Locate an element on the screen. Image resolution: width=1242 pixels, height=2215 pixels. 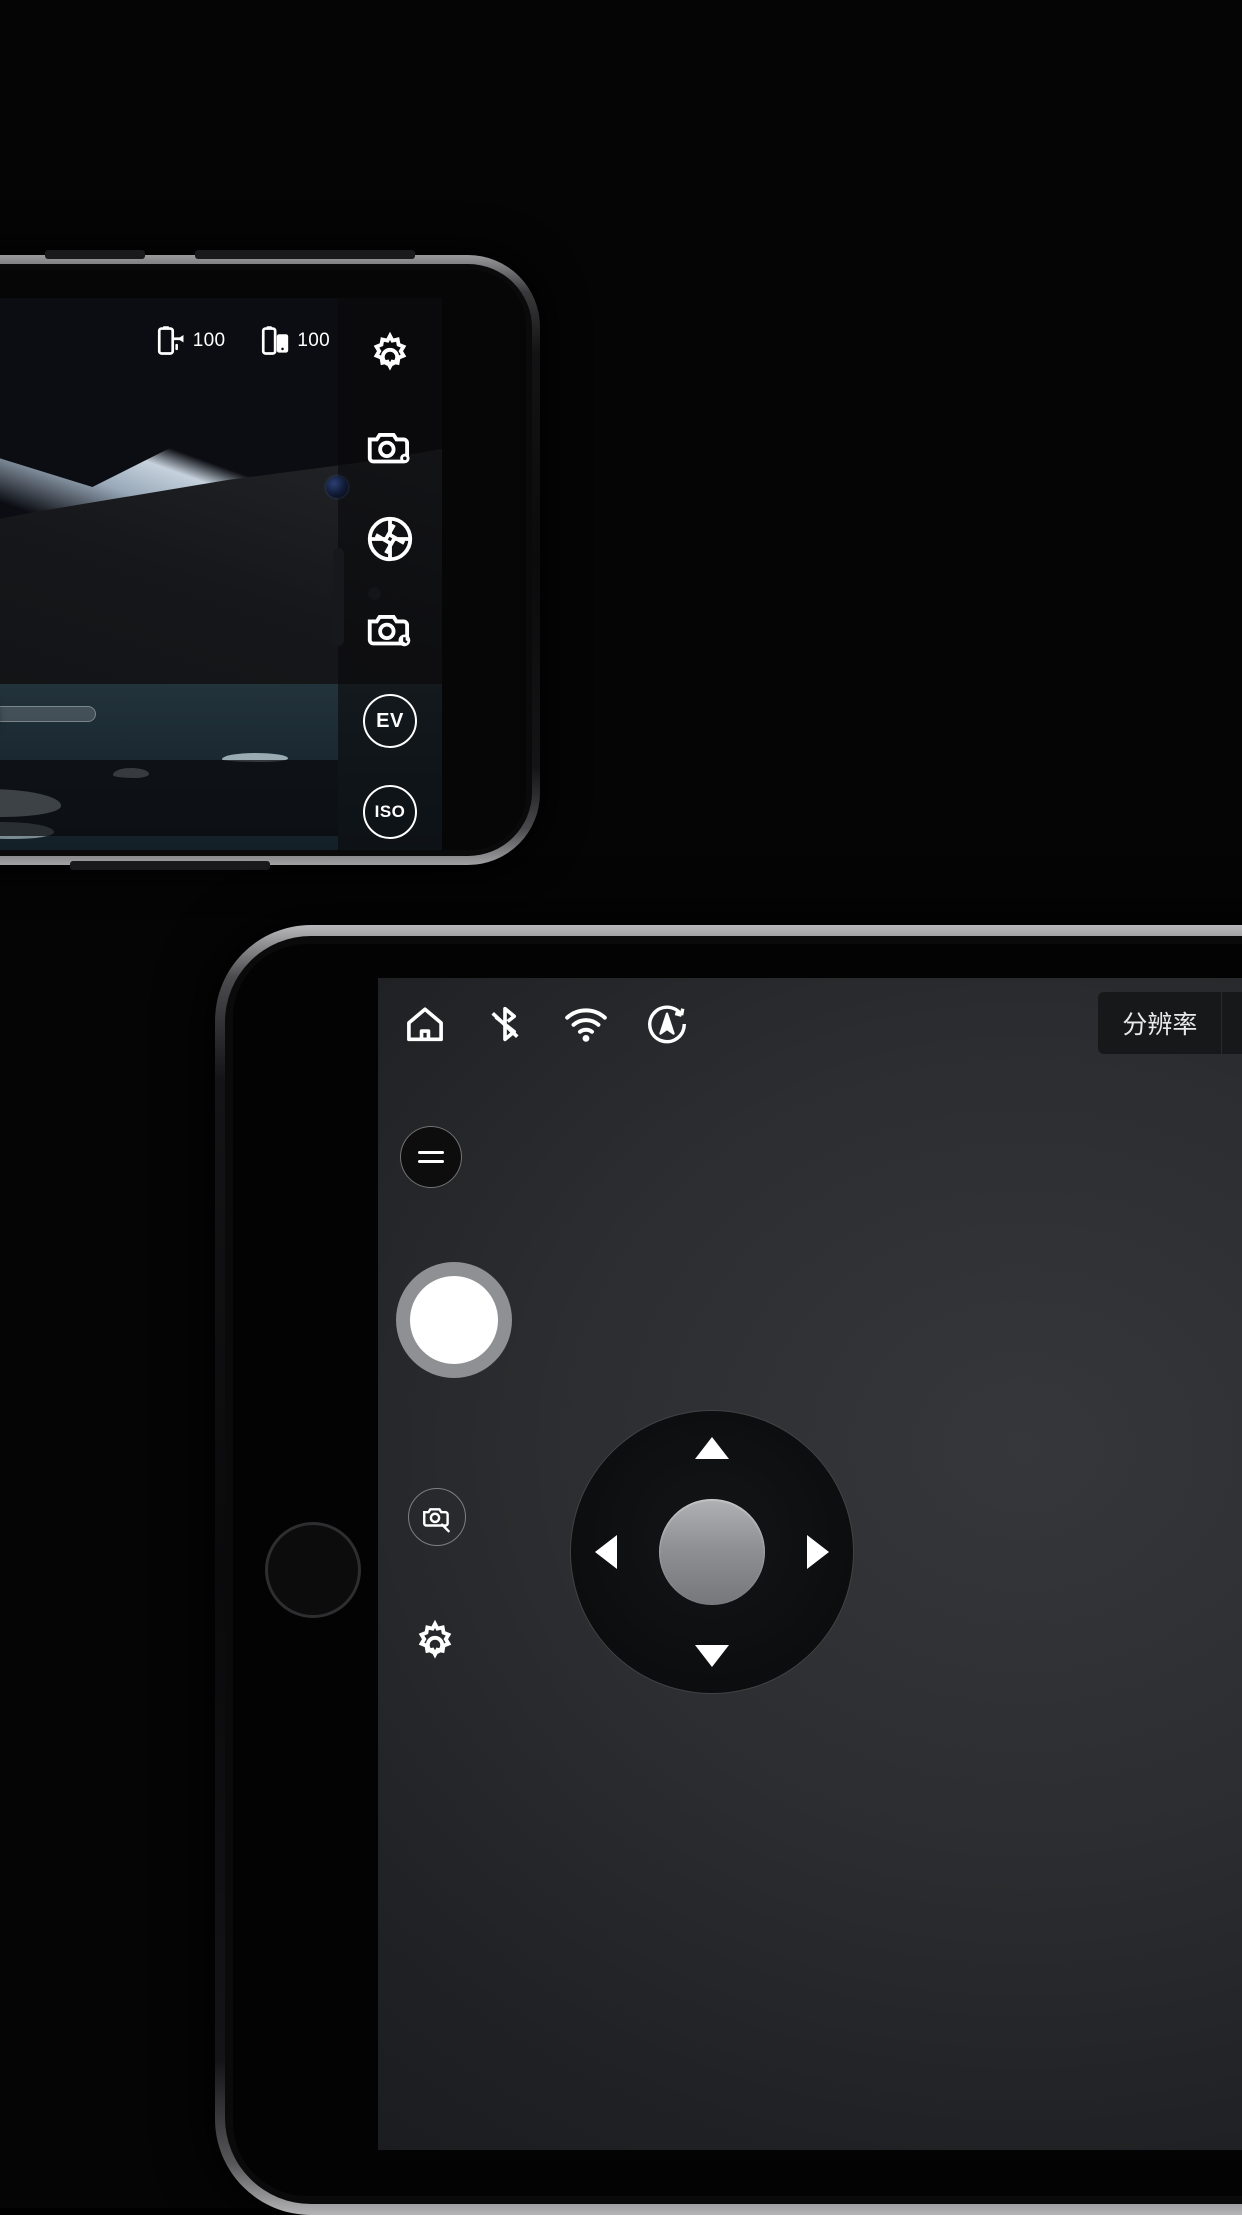
bluetooth-button is located at coordinates (505, 1026).